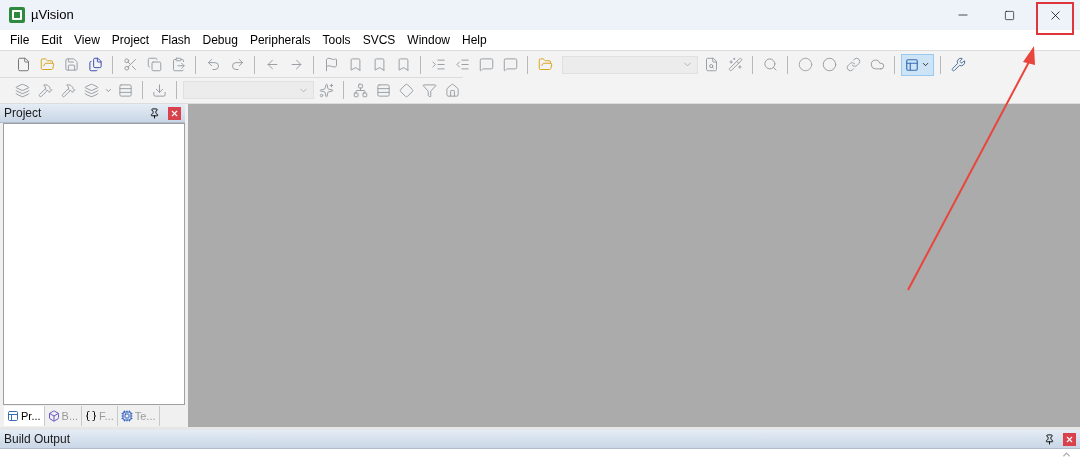  What do you see at coordinates (1055, 18) in the screenshot?
I see `highlight-box` at bounding box center [1055, 18].